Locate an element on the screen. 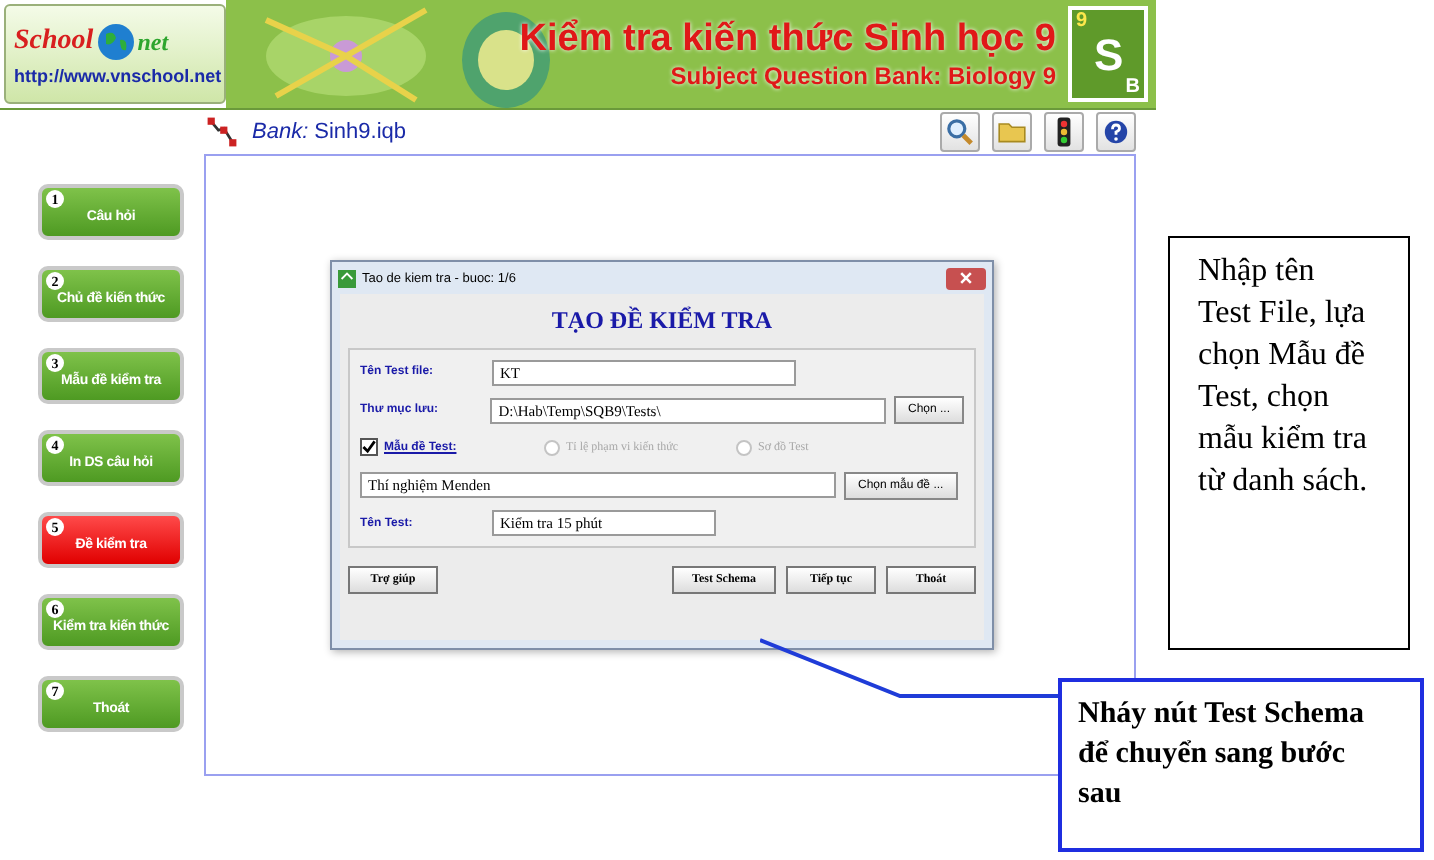 The width and height of the screenshot is (1434, 860). badge-corner-letter: B is located at coordinates (1132, 87).